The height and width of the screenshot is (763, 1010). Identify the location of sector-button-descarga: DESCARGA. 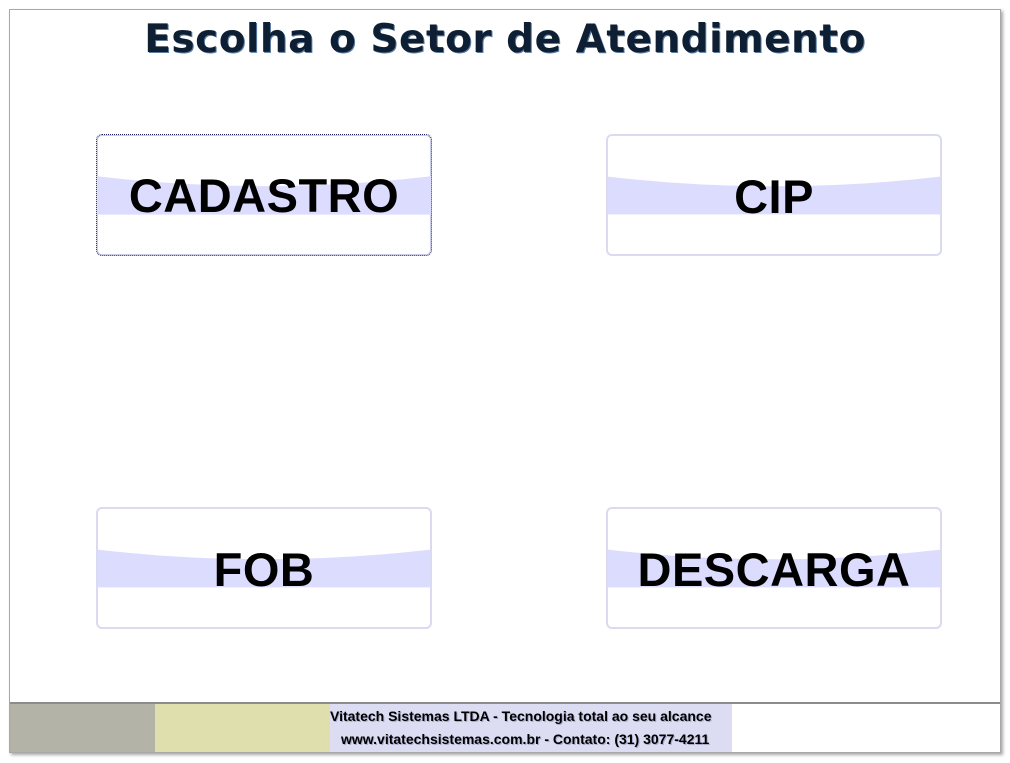
(774, 568).